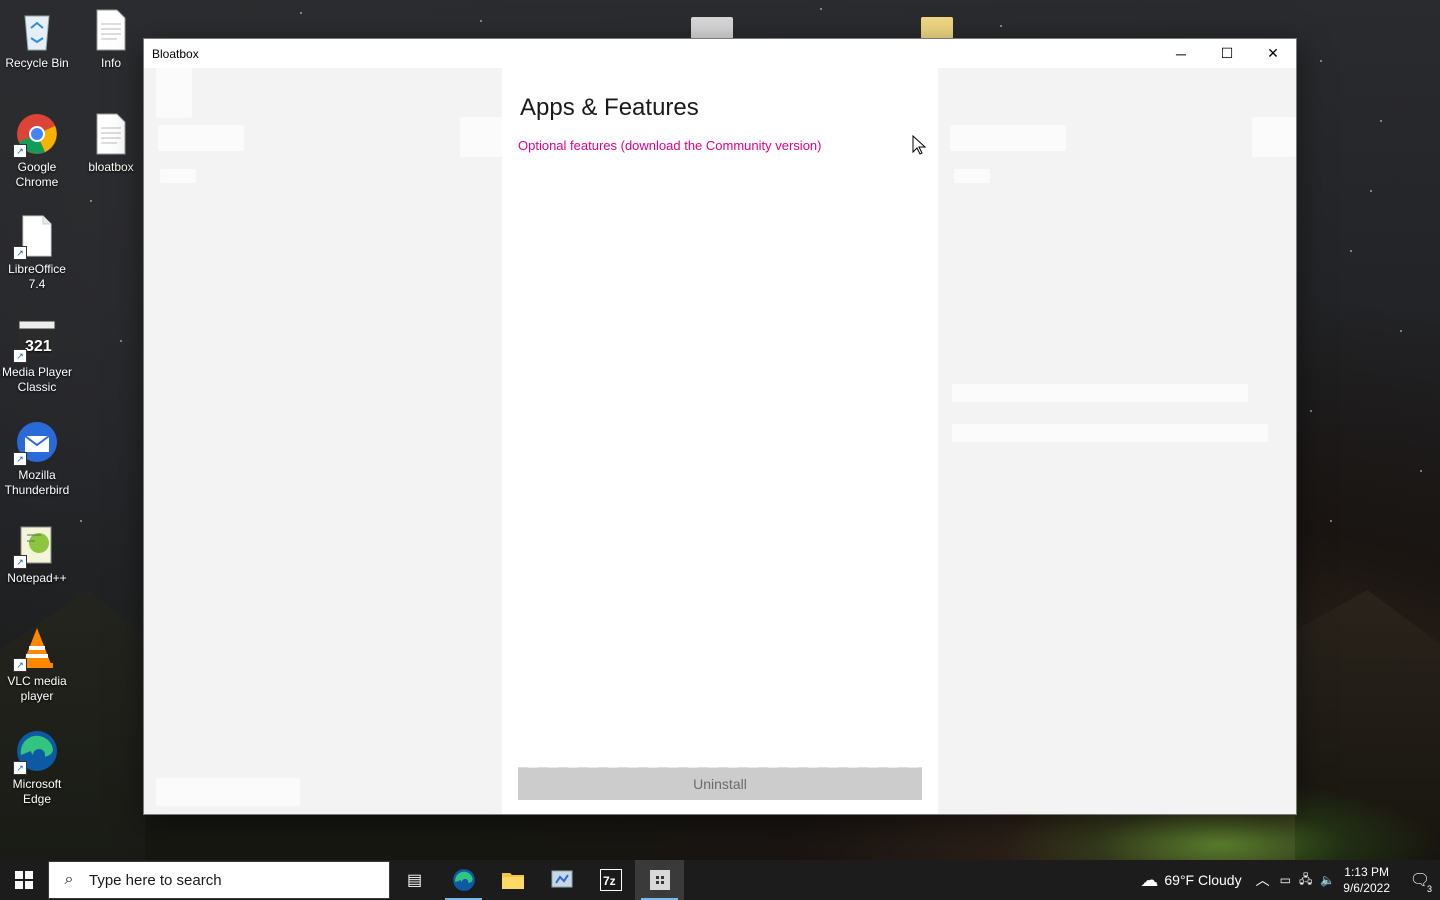 This screenshot has width=1440, height=900. Describe the element at coordinates (111, 167) in the screenshot. I see `desktop-icon-label: bloatbox` at that location.